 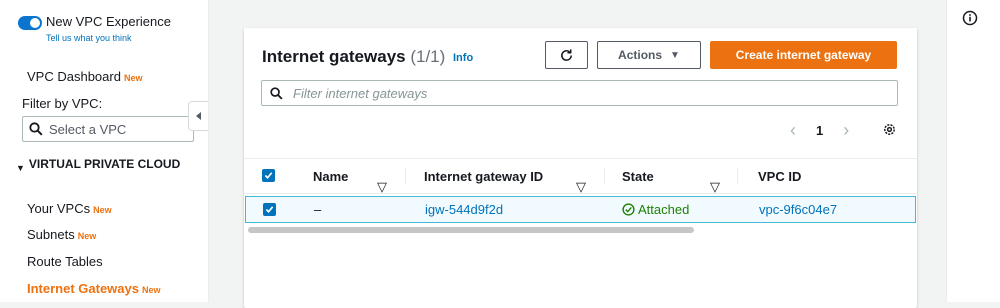 I want to click on chevron-right-icon: ›, so click(x=846, y=130).